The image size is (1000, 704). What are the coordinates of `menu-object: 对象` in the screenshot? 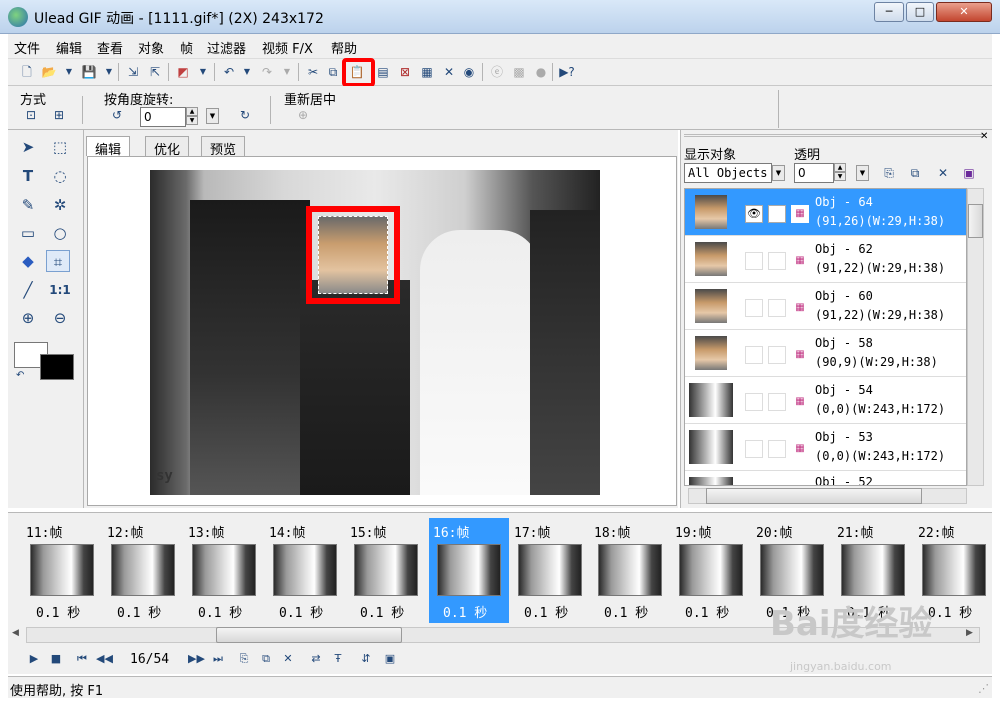 It's located at (151, 47).